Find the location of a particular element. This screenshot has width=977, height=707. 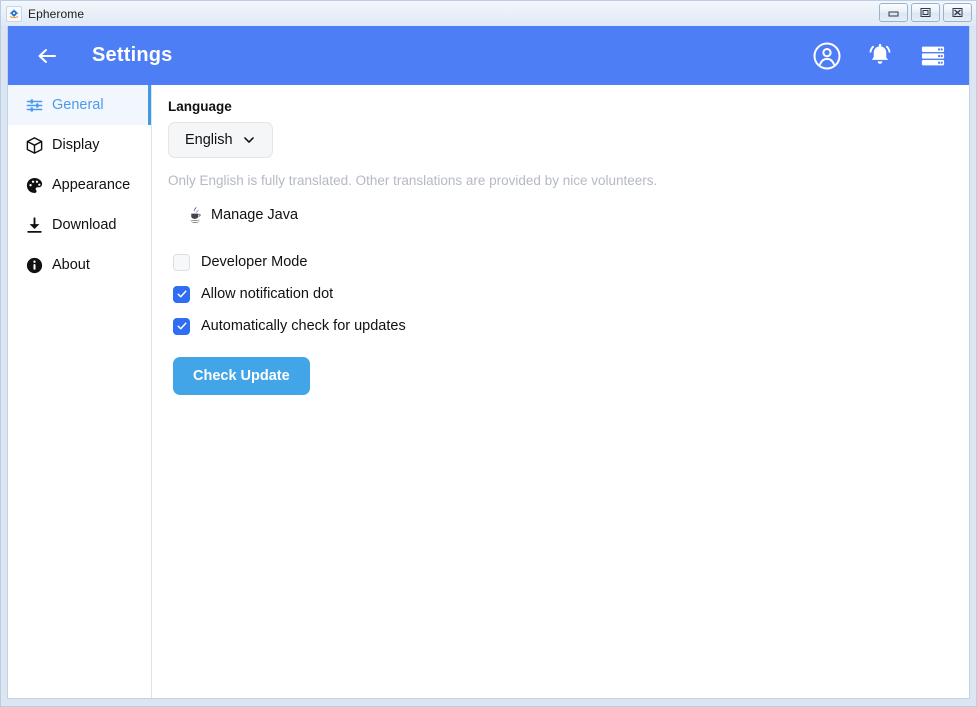

back-button is located at coordinates (47, 56).